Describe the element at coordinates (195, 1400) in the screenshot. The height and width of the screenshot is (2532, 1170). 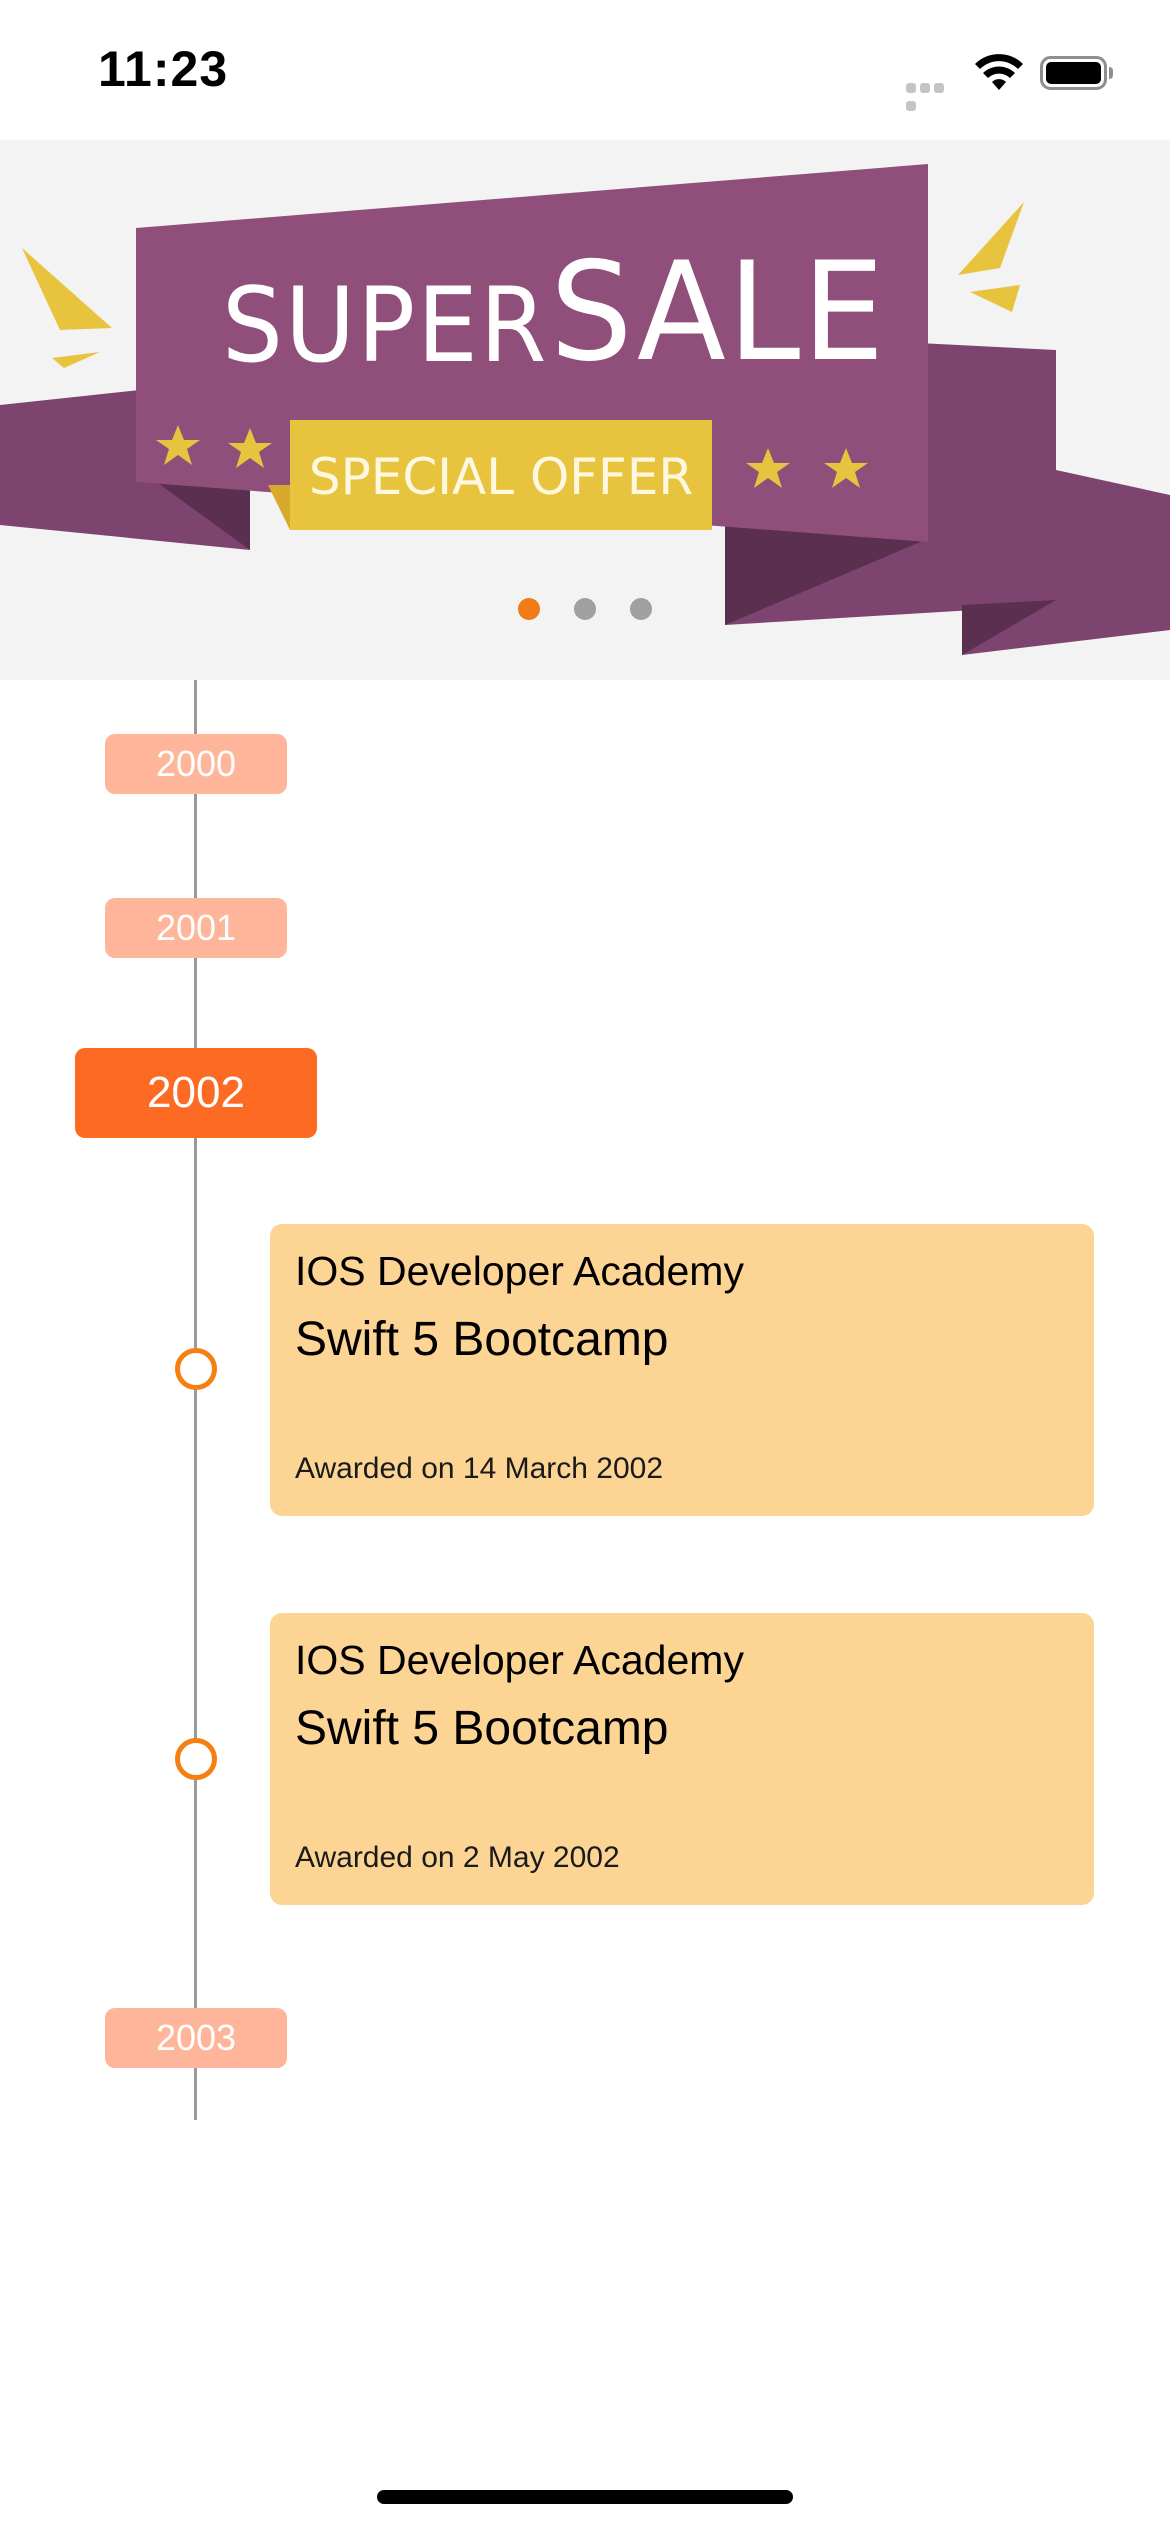
I see `timeline-line` at that location.